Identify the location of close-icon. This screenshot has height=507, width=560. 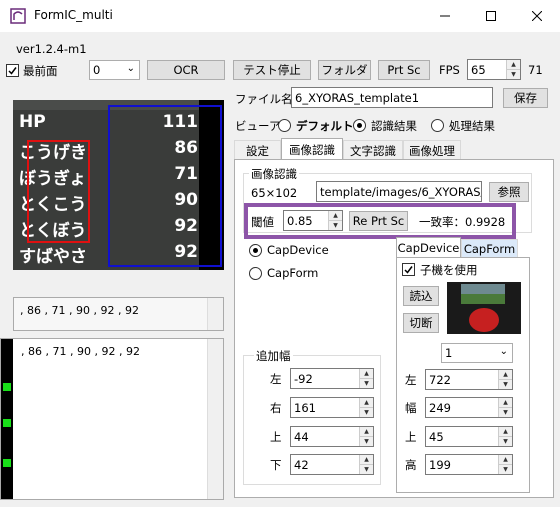
(537, 16).